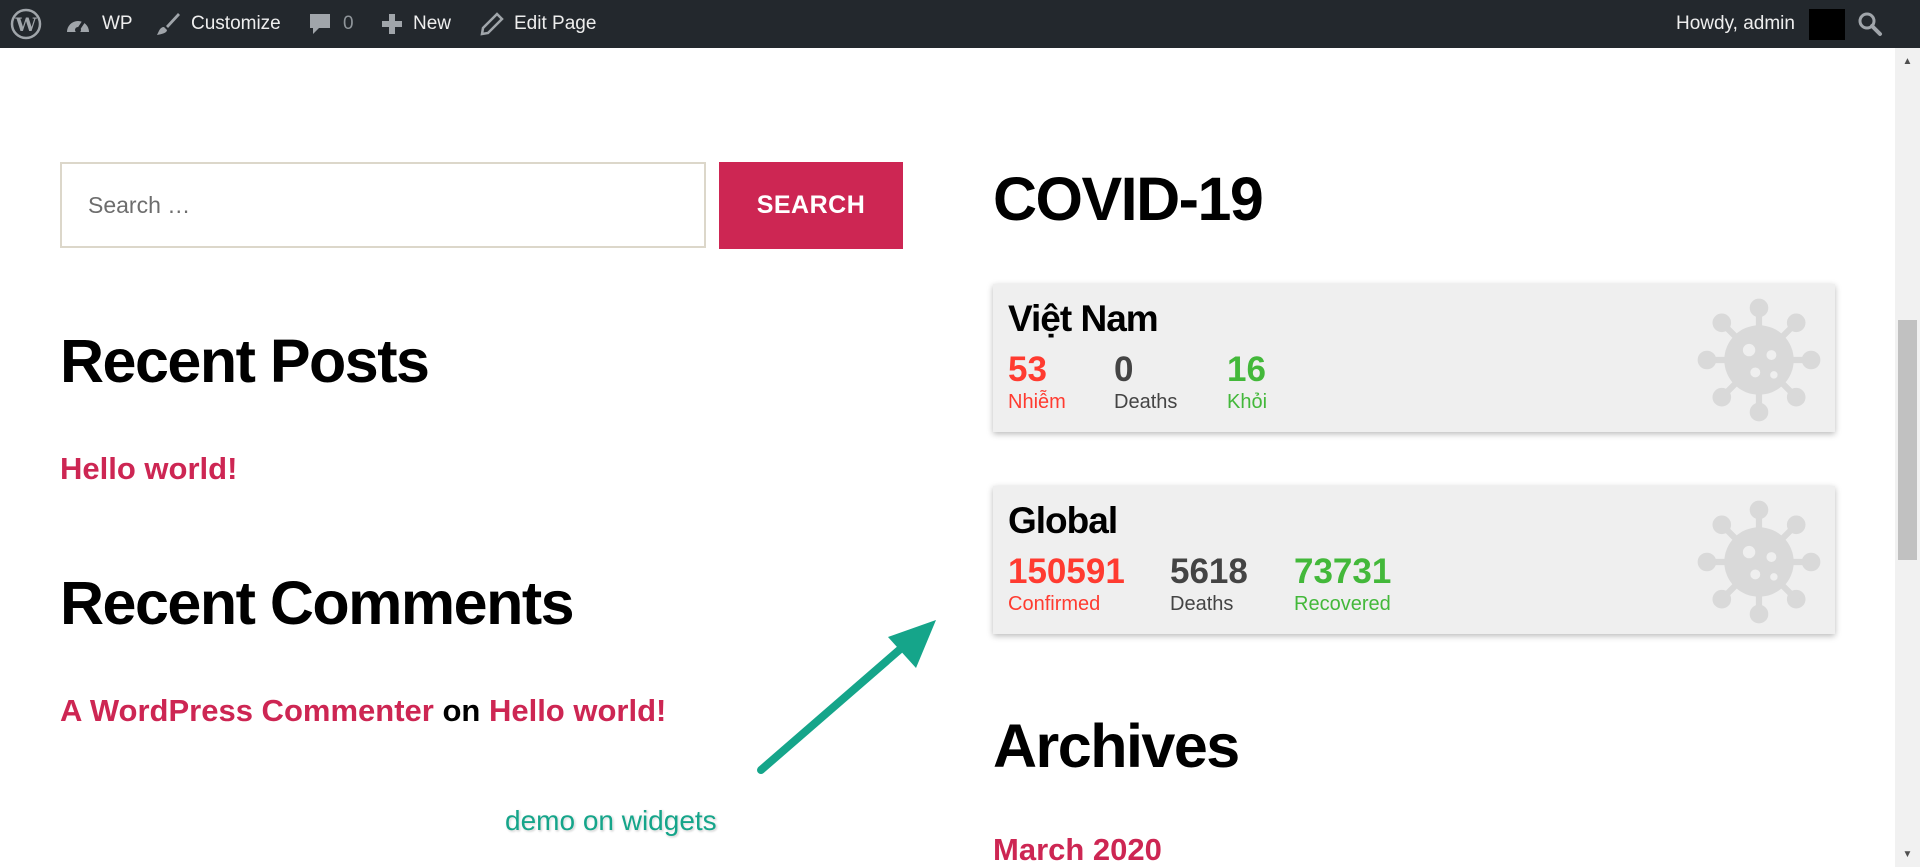 The image size is (1920, 868). What do you see at coordinates (348, 23) in the screenshot?
I see `comments-count: 0` at bounding box center [348, 23].